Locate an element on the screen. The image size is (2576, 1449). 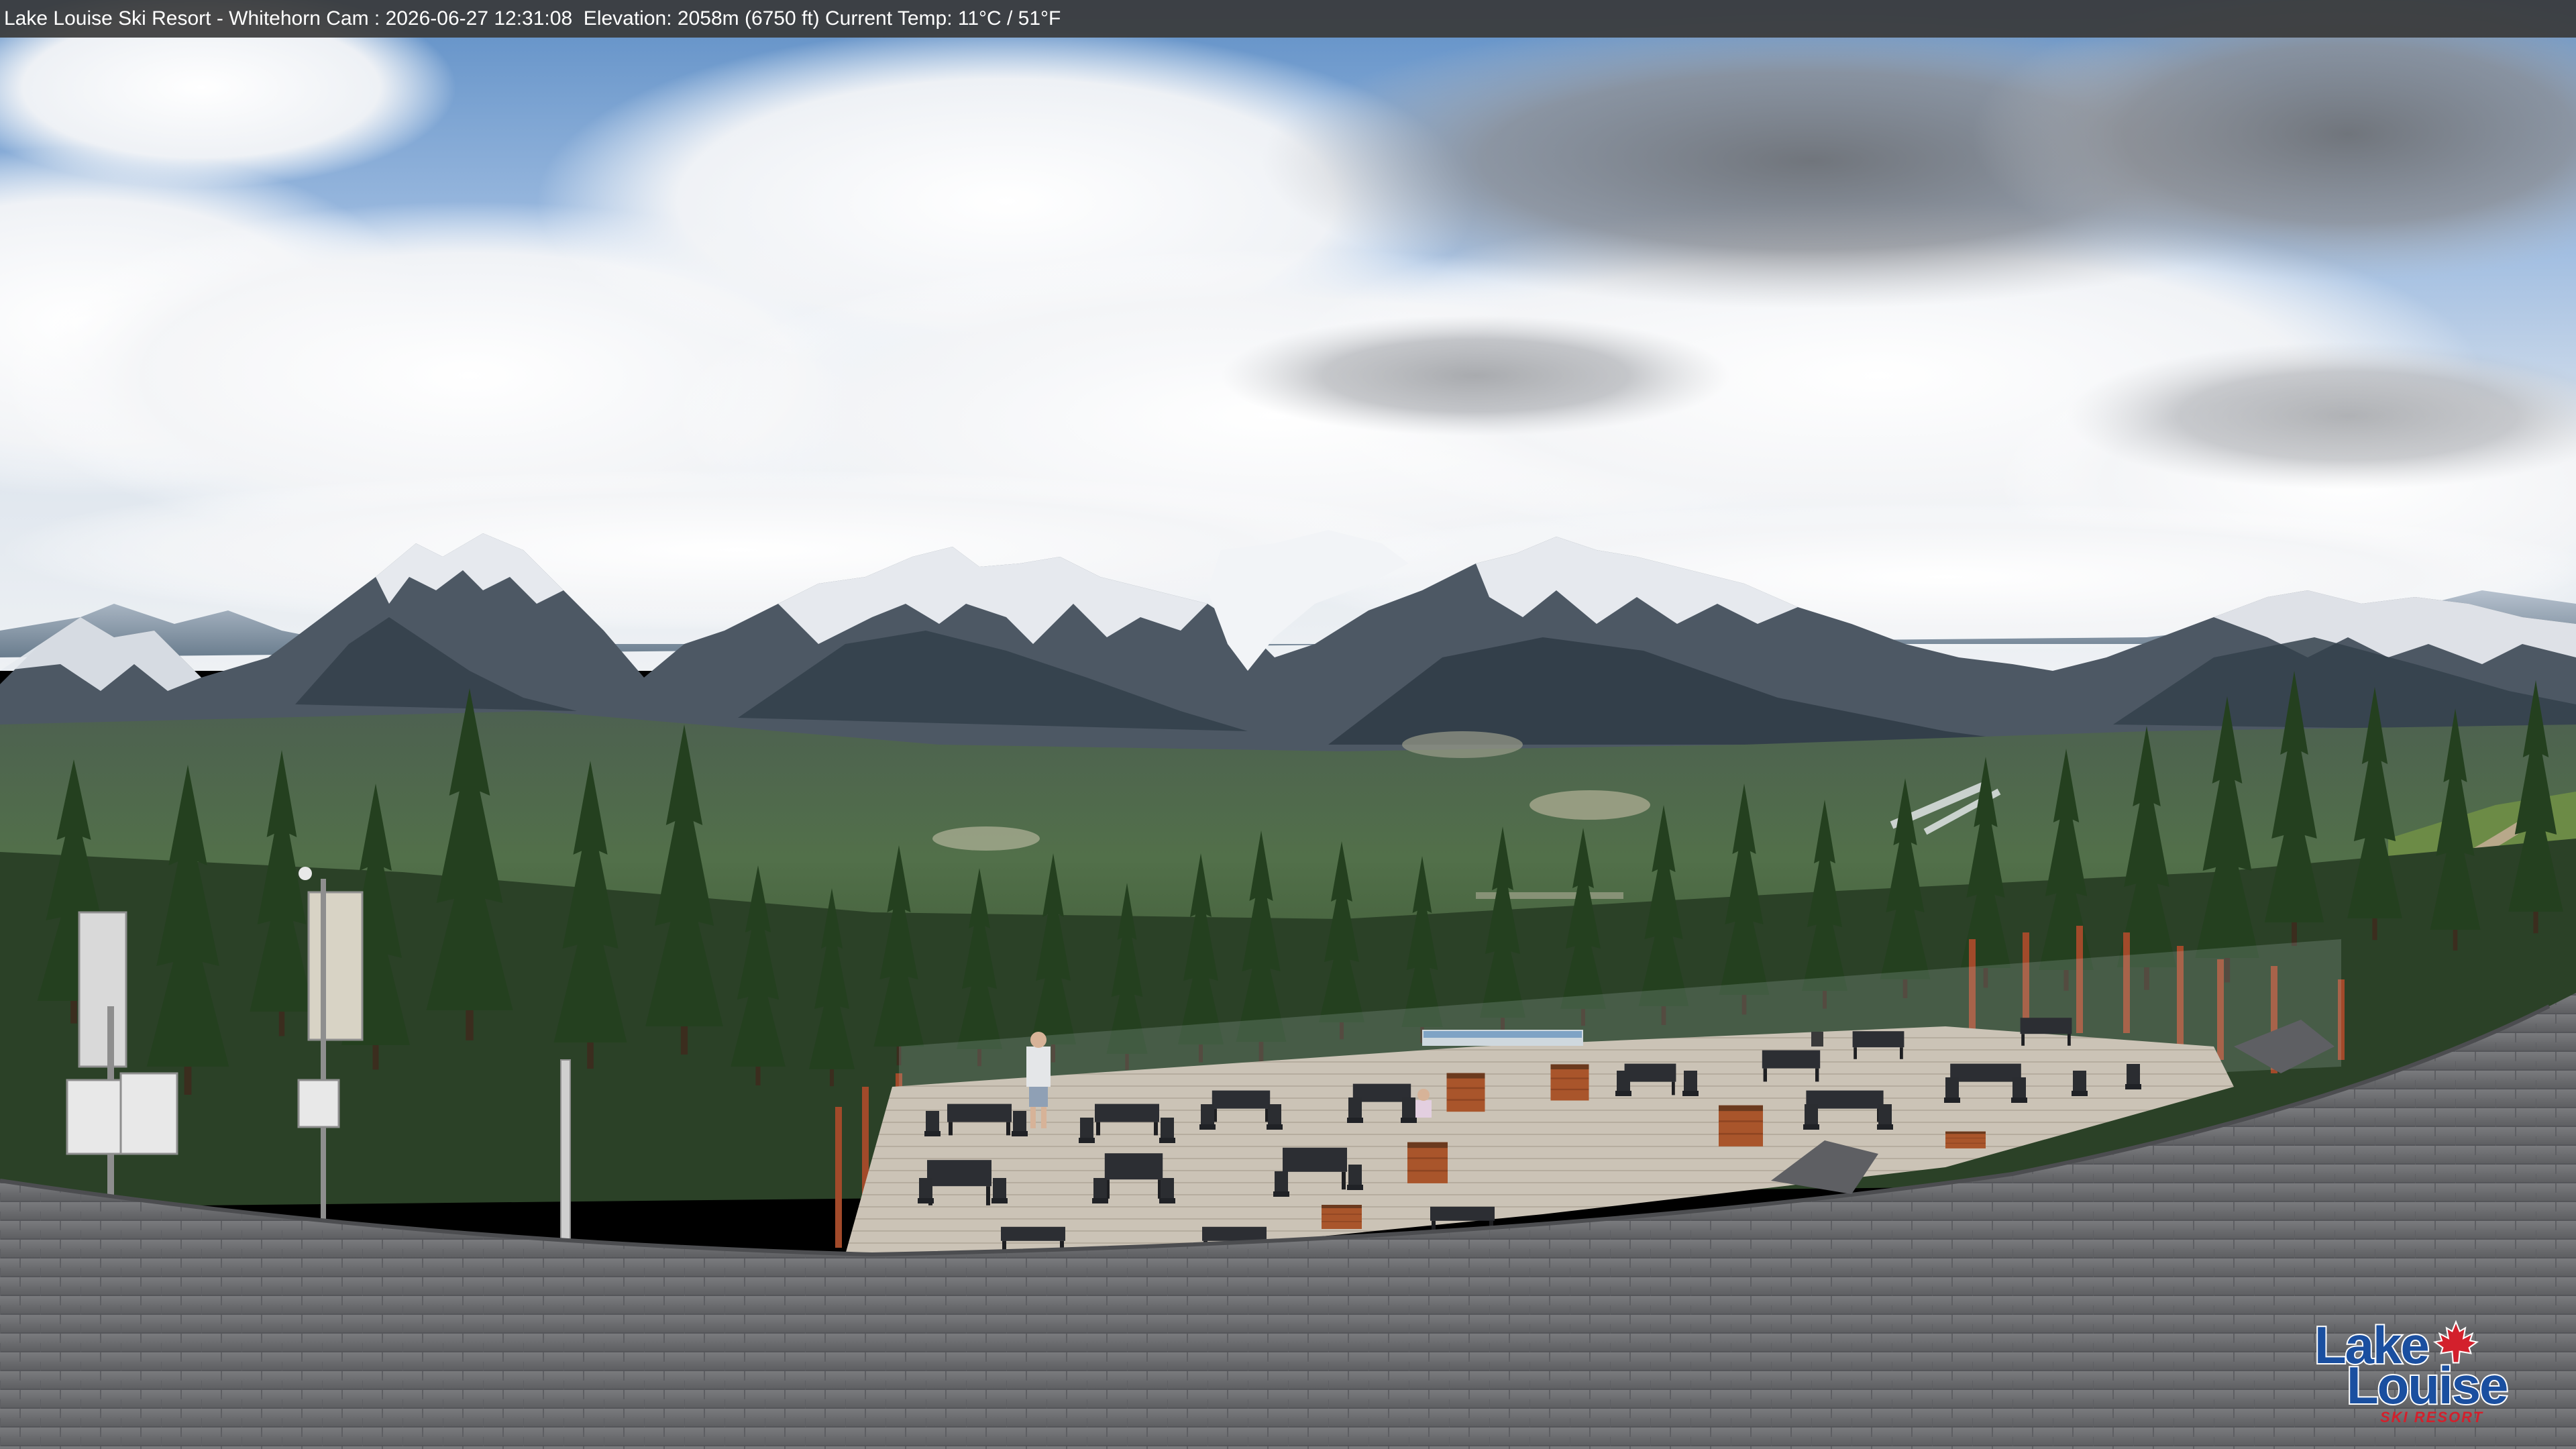
logo-word-louise: Louise is located at coordinates (2427, 1385).